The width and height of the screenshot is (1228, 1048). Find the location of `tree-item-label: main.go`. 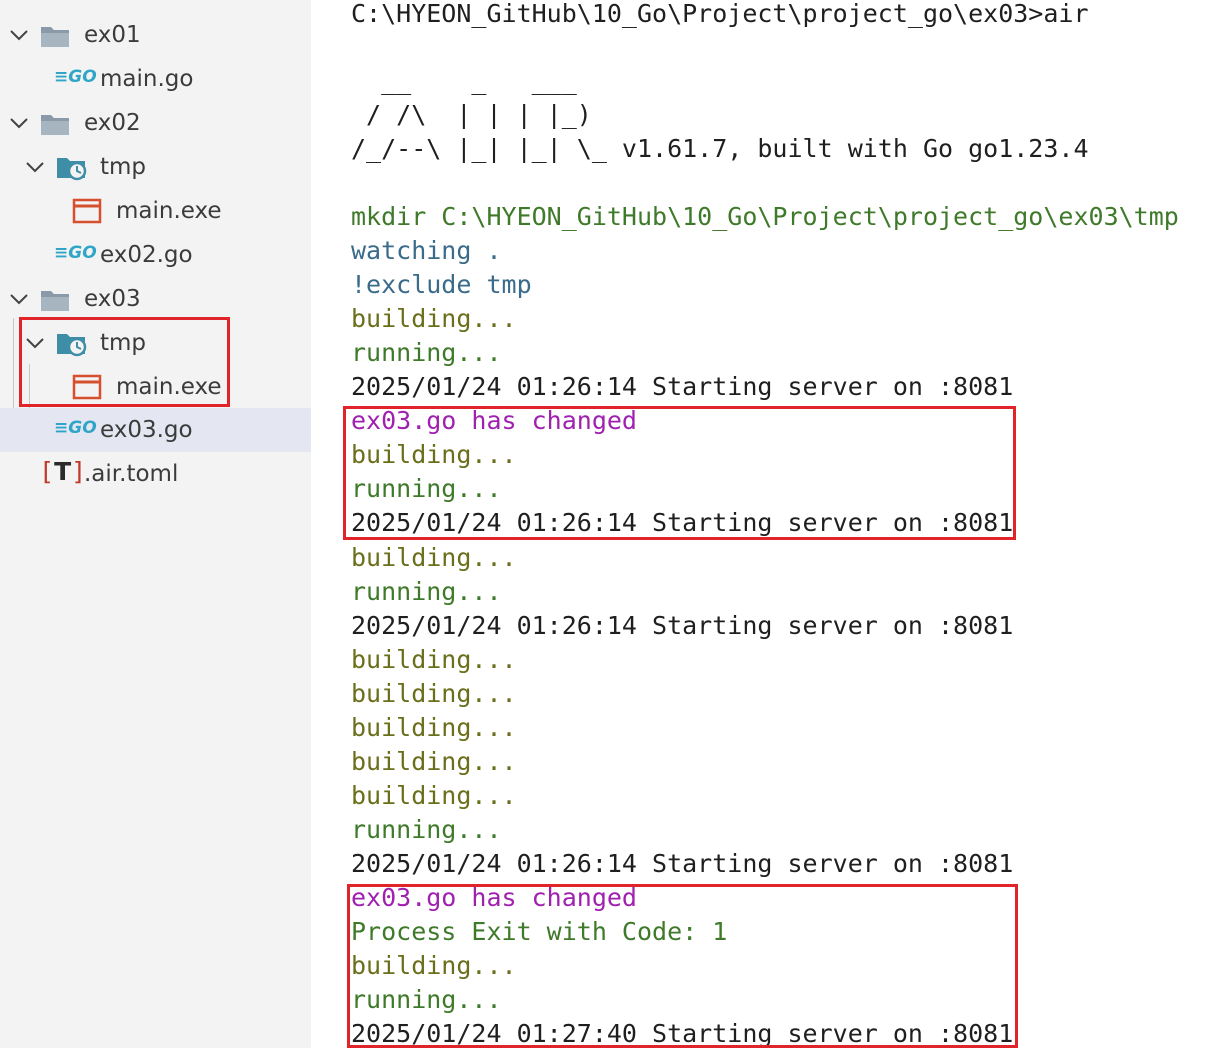

tree-item-label: main.go is located at coordinates (147, 79).